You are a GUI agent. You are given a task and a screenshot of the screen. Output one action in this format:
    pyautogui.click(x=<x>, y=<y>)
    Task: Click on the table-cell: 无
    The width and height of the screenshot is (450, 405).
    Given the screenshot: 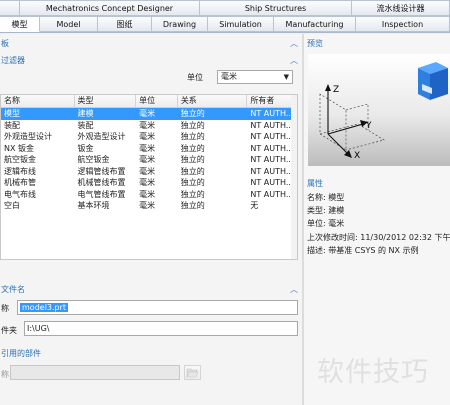 What is the action you would take?
    pyautogui.click(x=254, y=205)
    